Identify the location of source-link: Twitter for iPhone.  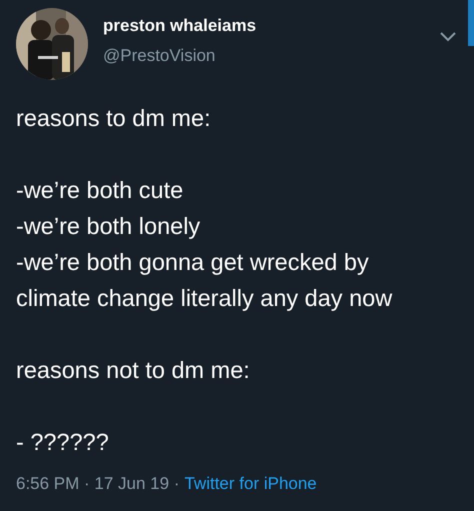
(250, 483).